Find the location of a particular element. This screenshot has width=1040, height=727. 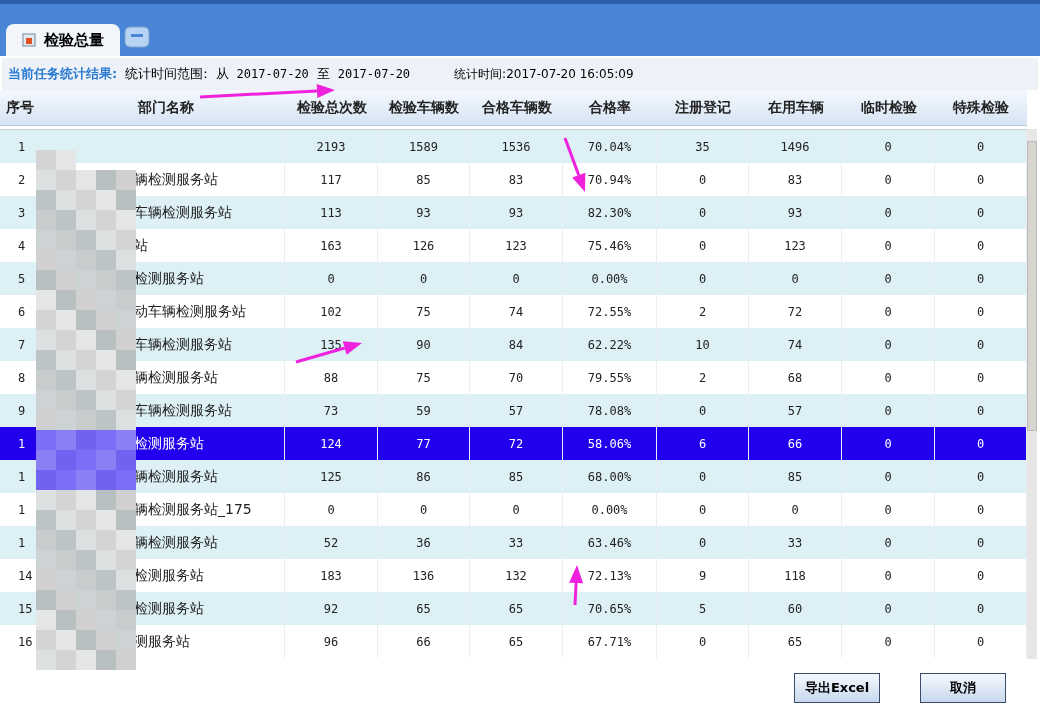

table-cell-text: 9 is located at coordinates (22, 411).